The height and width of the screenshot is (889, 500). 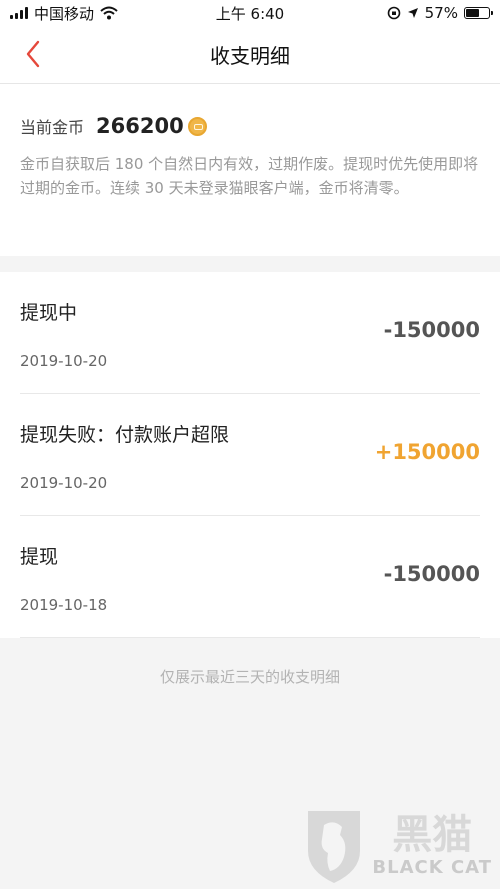 I want to click on location-icon, so click(x=412, y=13).